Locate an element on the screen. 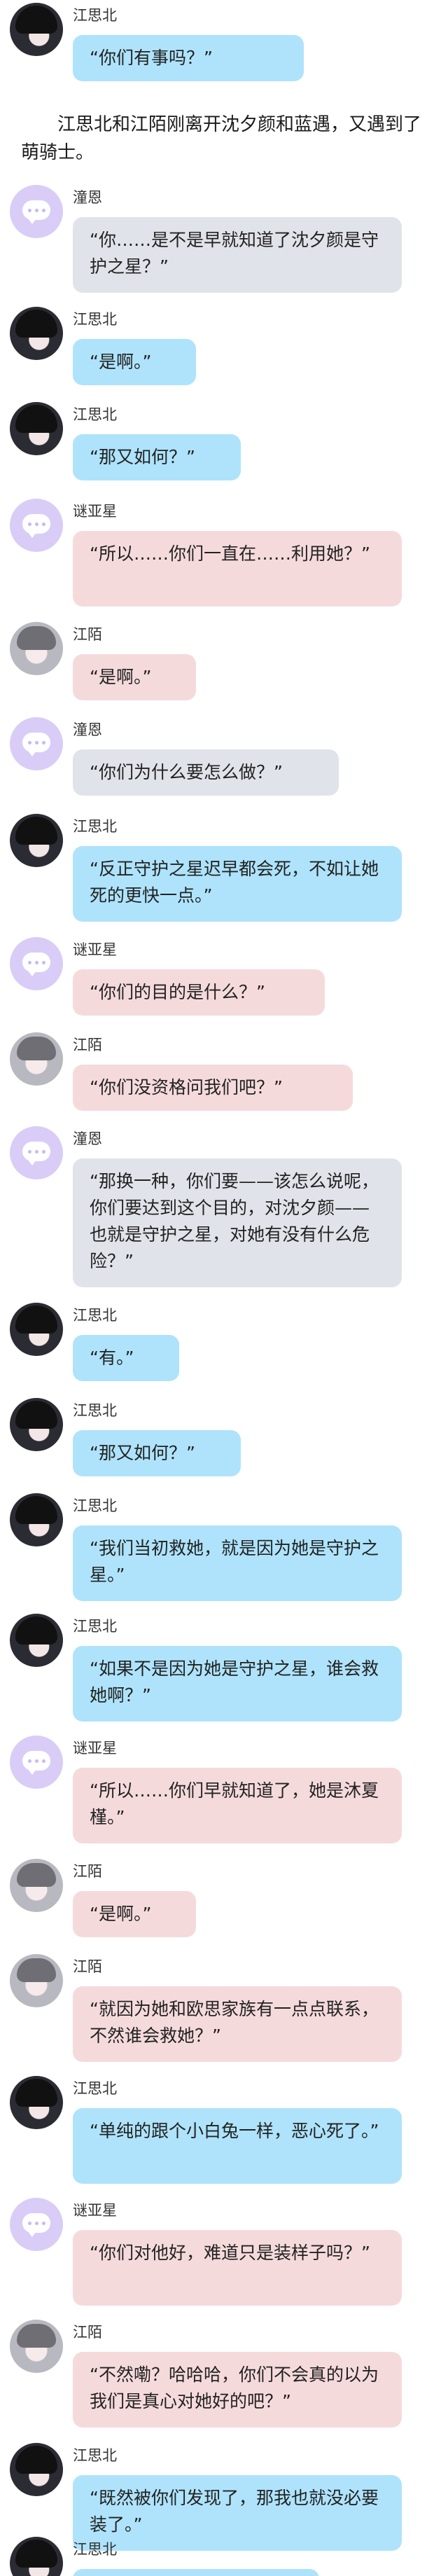 The width and height of the screenshot is (448, 2576). message-bubble: “有。” is located at coordinates (126, 1358).